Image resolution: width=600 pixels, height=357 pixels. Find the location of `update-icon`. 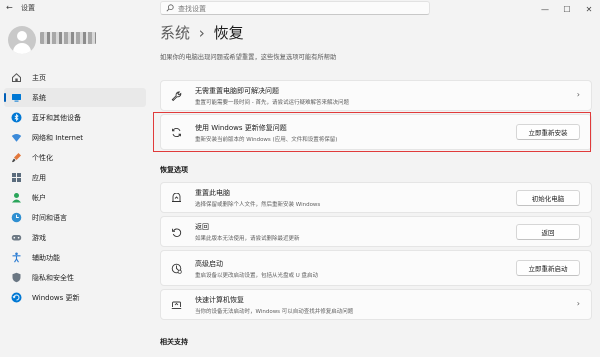

update-icon is located at coordinates (16, 297).